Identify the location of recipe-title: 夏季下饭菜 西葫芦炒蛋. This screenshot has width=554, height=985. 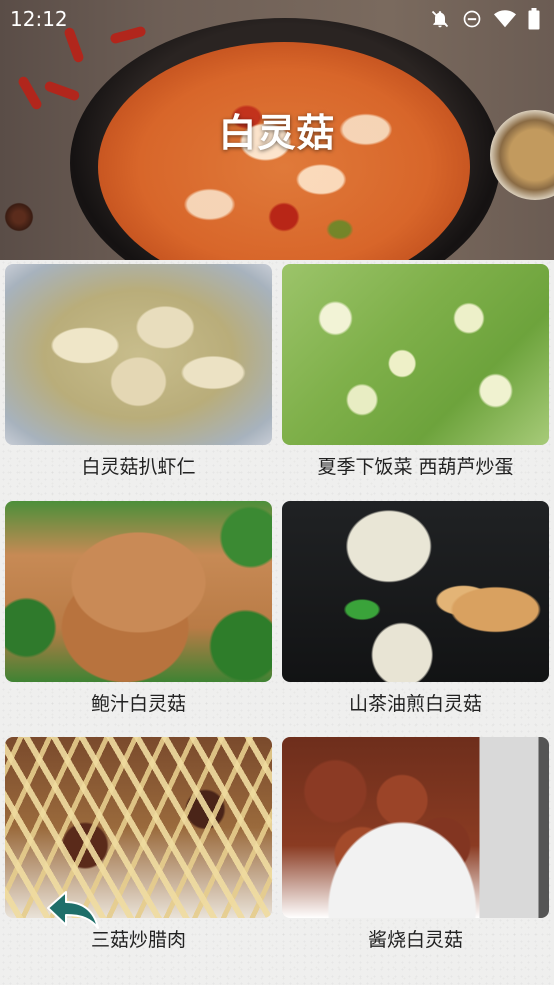
(415, 465).